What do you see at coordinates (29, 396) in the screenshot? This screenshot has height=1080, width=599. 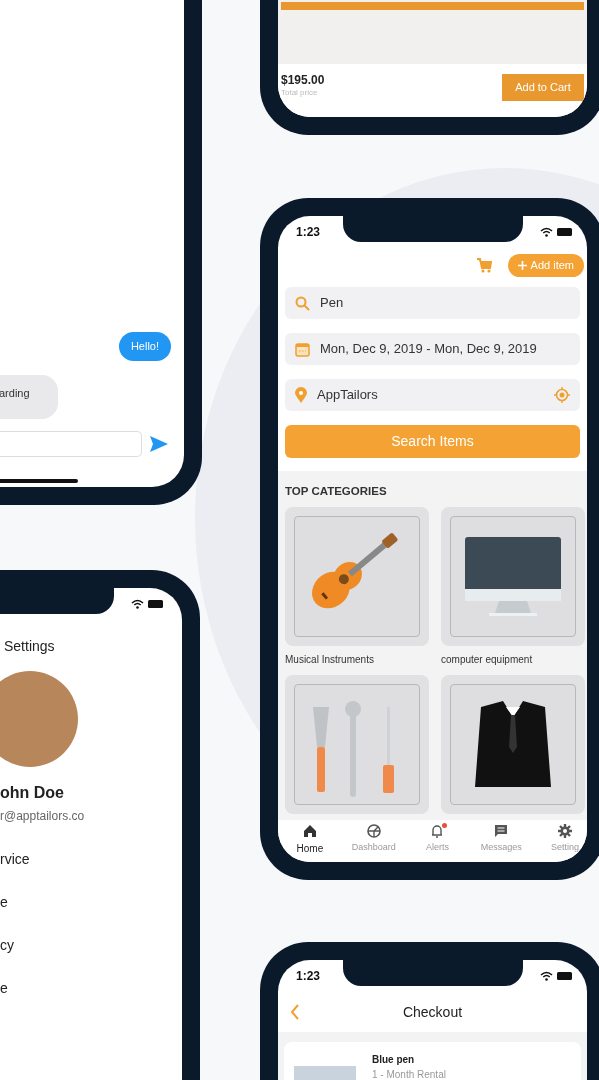 I see `chat-bubble: arding` at bounding box center [29, 396].